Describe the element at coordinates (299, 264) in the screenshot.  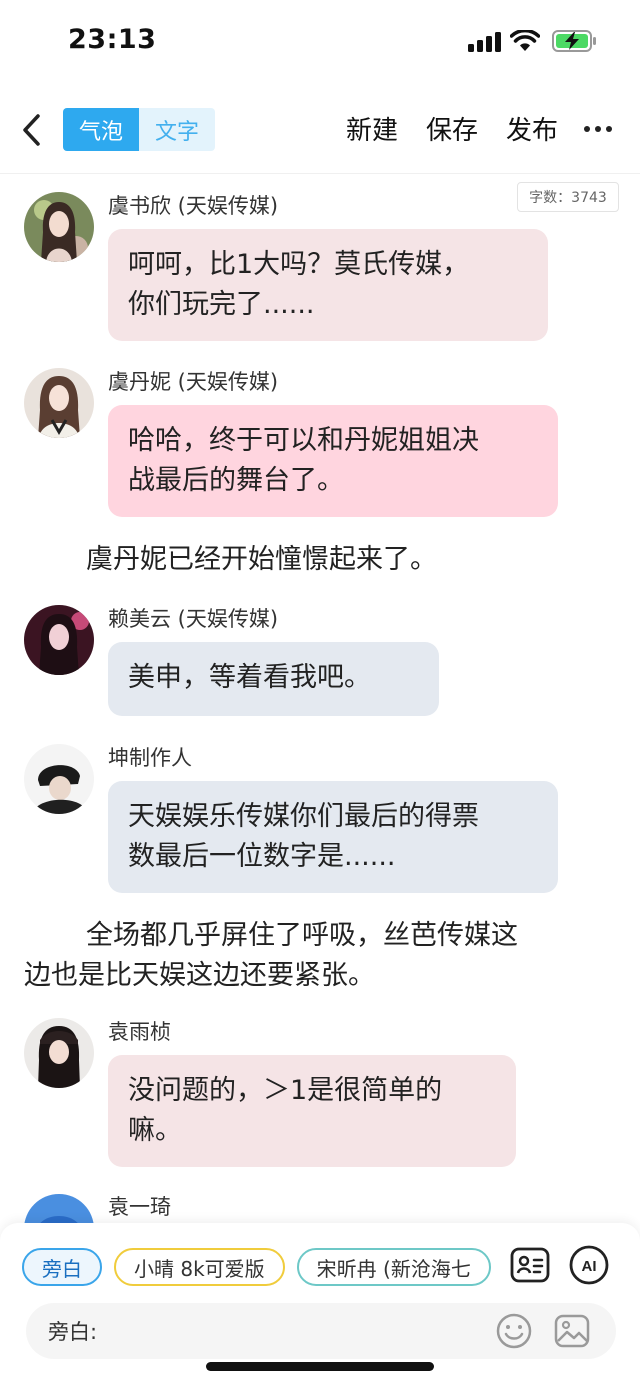
I see `message-line: 呵呵，比1大吗？莫氏传媒，` at that location.